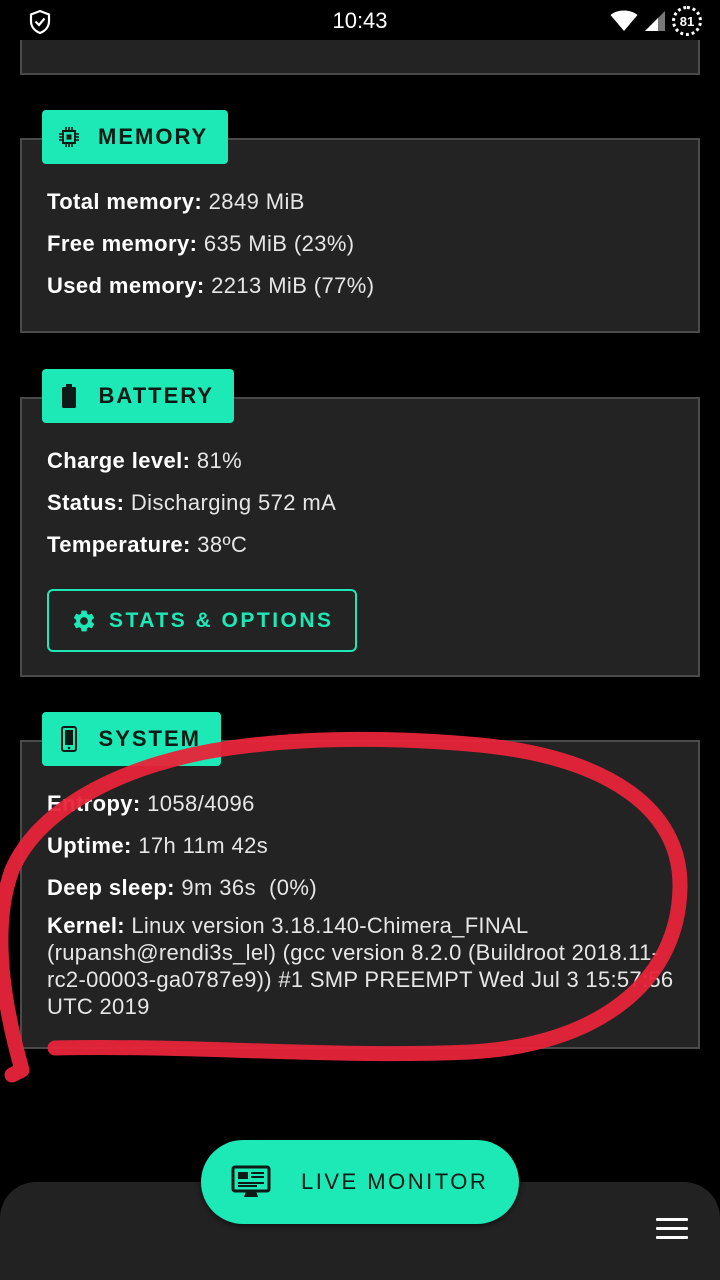  What do you see at coordinates (655, 21) in the screenshot?
I see `cellular-signal-icon` at bounding box center [655, 21].